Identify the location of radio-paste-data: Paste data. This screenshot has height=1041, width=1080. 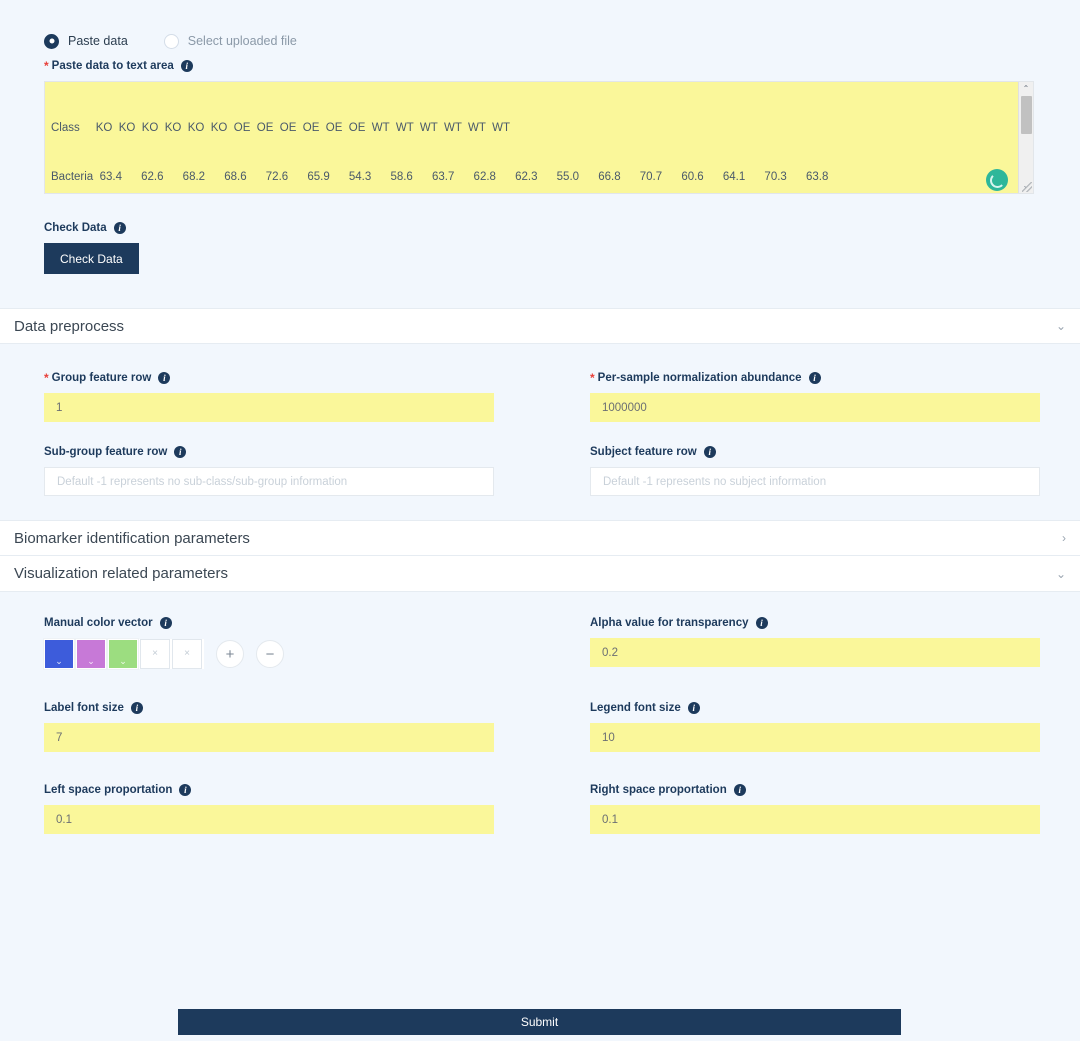
(86, 41).